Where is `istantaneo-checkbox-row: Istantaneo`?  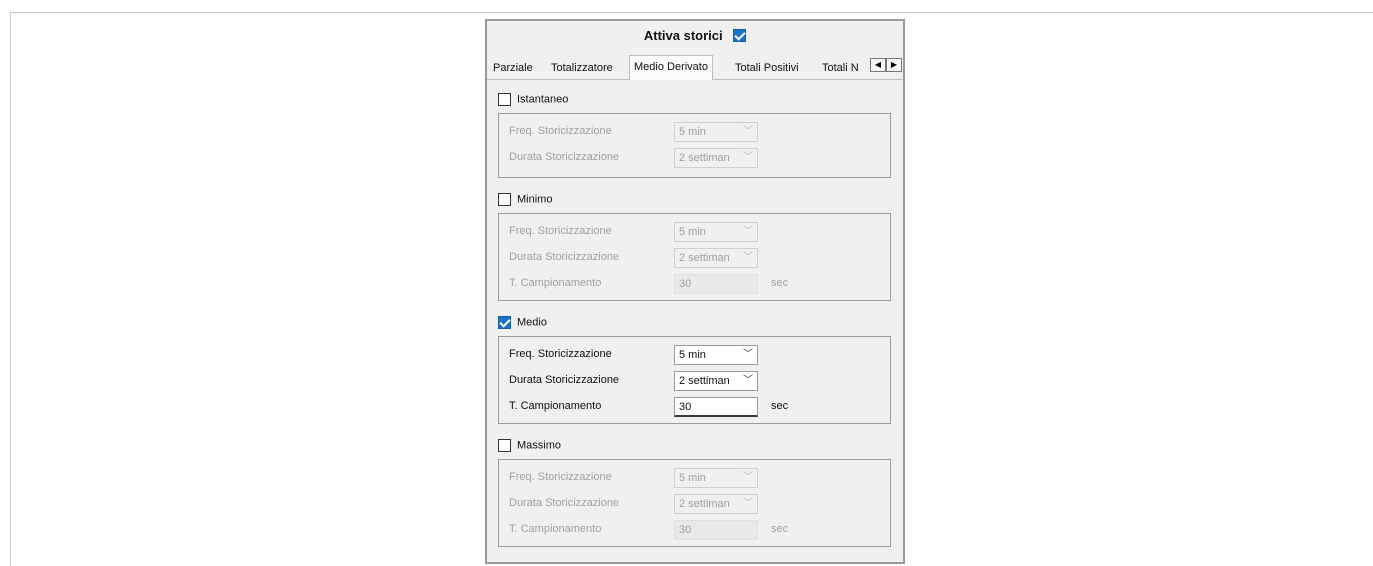
istantaneo-checkbox-row: Istantaneo is located at coordinates (533, 102).